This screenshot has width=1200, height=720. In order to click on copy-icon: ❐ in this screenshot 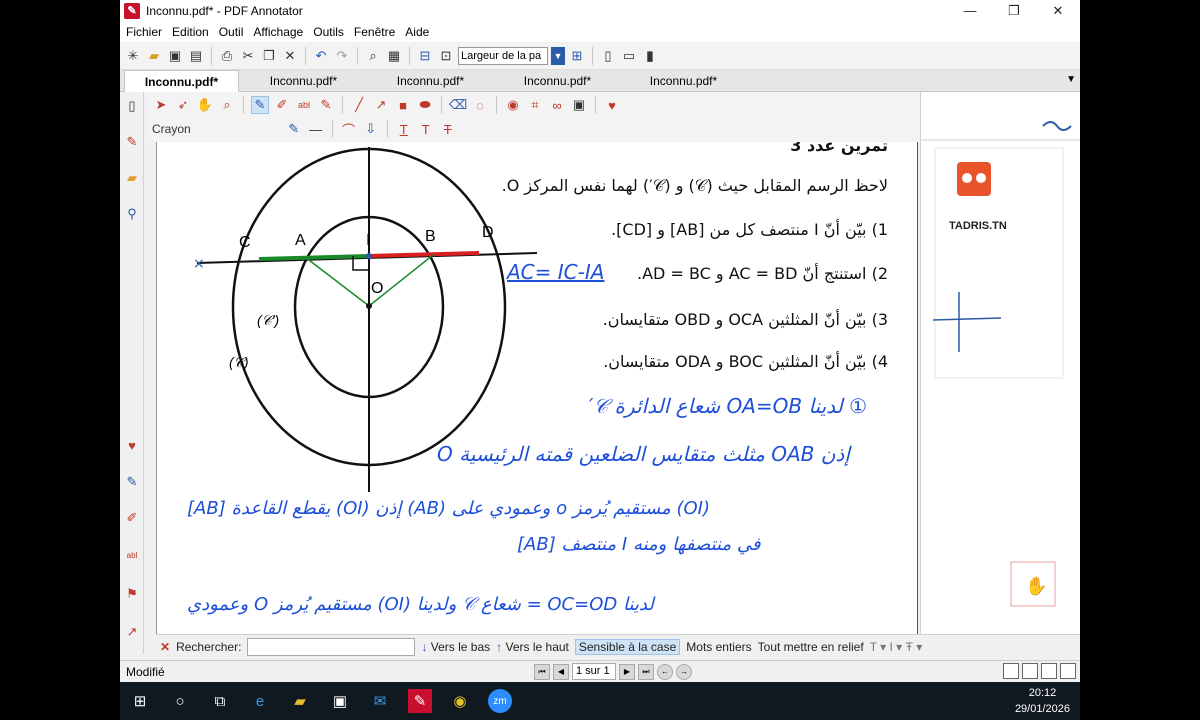, I will do `click(269, 56)`.